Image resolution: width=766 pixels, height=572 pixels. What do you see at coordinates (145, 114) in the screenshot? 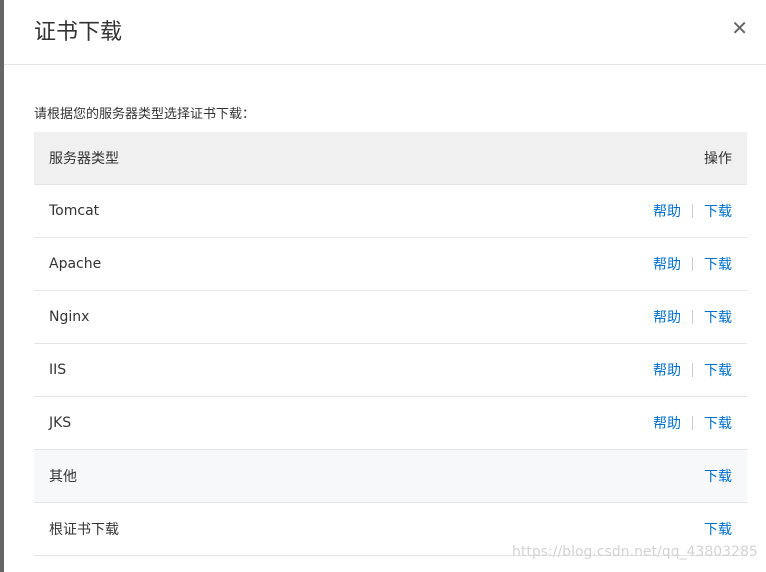
I see `instruction-text: 请根据您的服务器类型选择证书下载：` at bounding box center [145, 114].